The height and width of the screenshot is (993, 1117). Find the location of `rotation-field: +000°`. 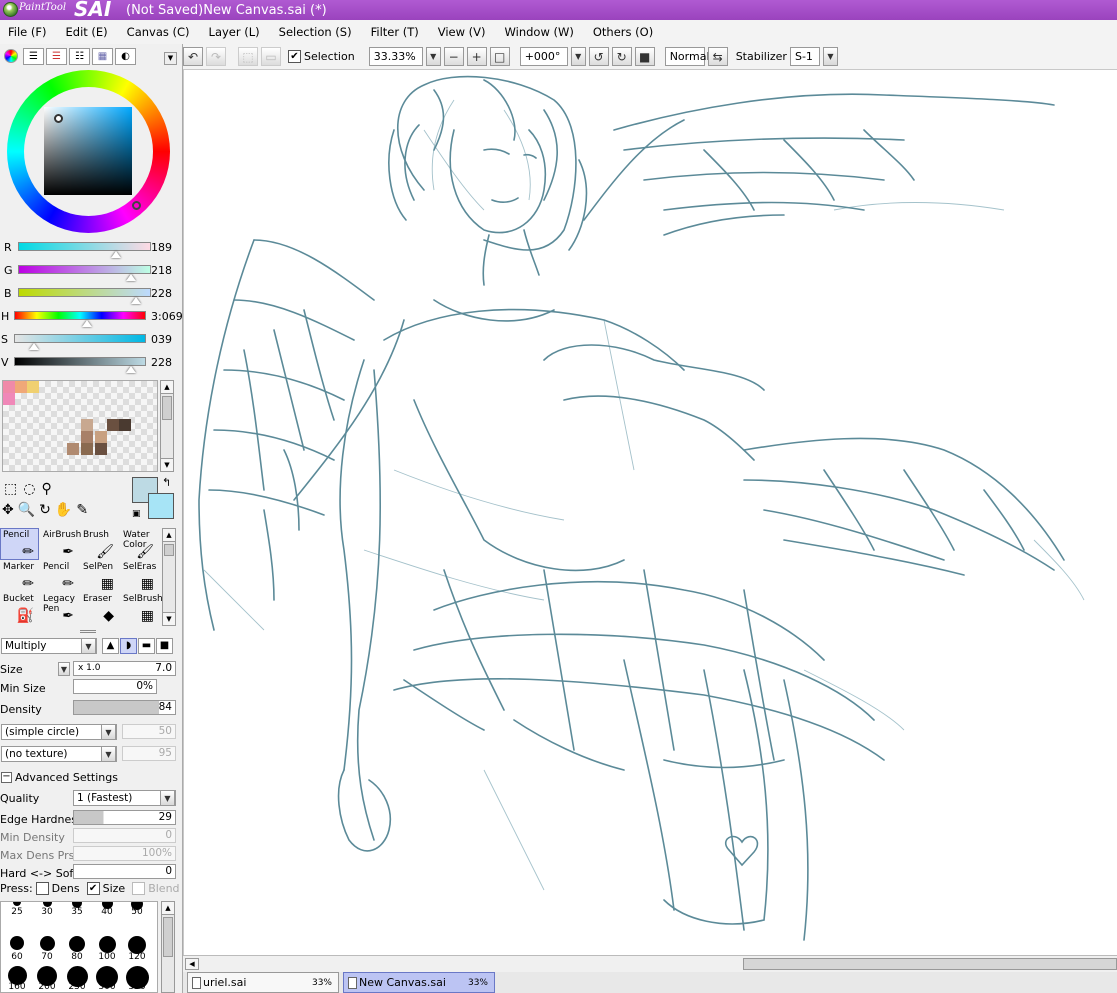

rotation-field: +000° is located at coordinates (543, 56).